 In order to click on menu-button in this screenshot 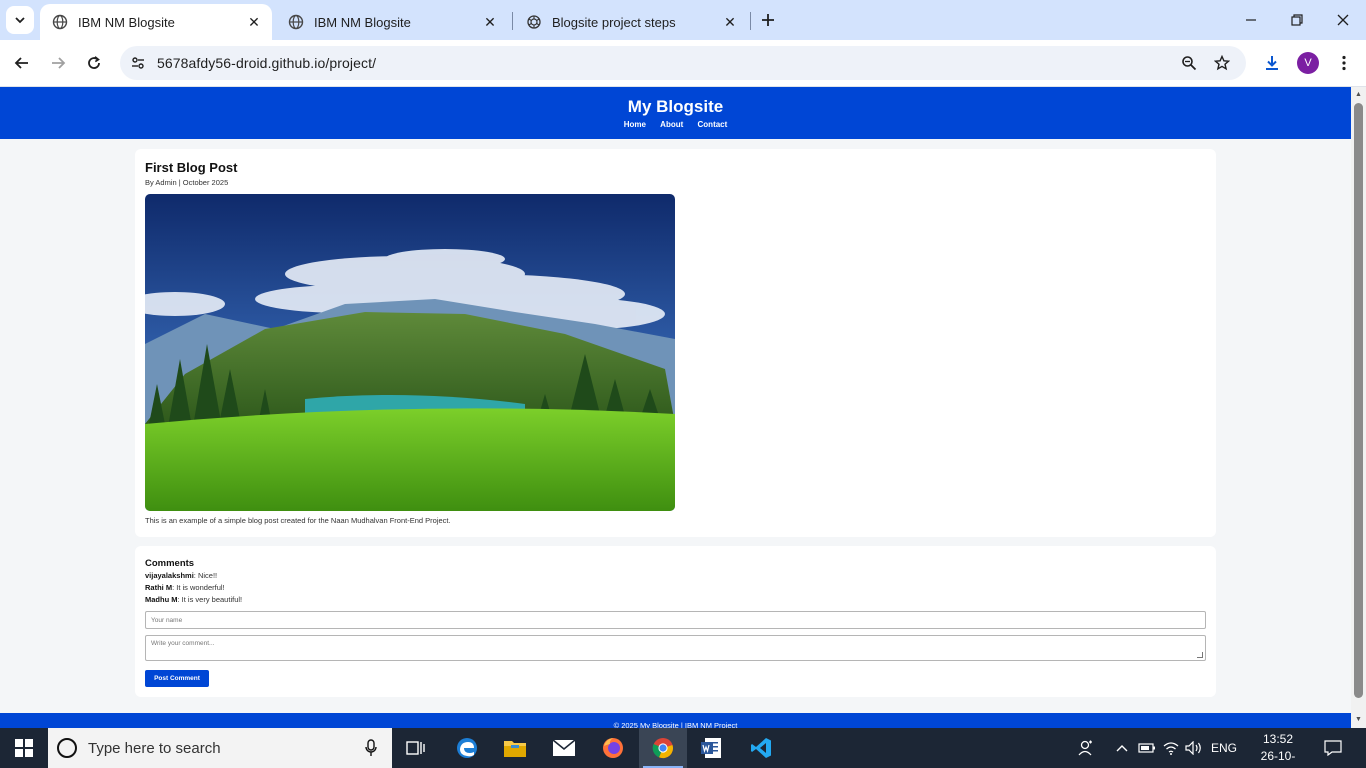, I will do `click(1344, 63)`.